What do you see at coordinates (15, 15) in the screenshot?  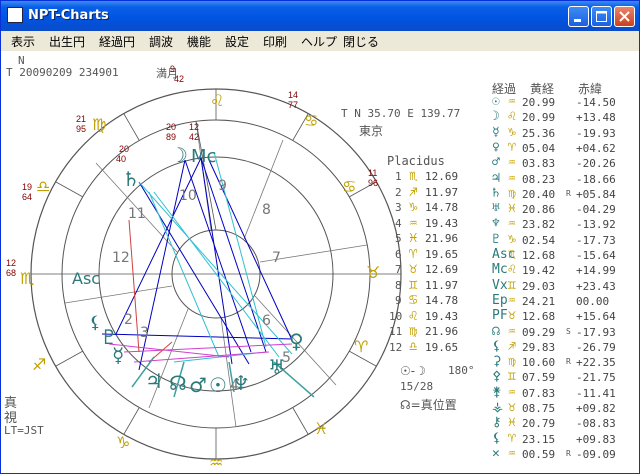 I see `app-icon` at bounding box center [15, 15].